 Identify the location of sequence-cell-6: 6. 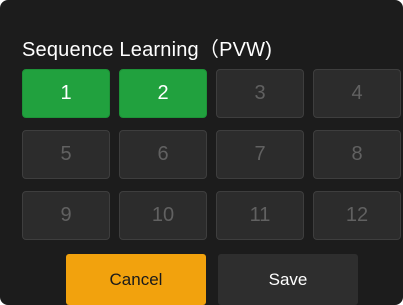
(163, 154).